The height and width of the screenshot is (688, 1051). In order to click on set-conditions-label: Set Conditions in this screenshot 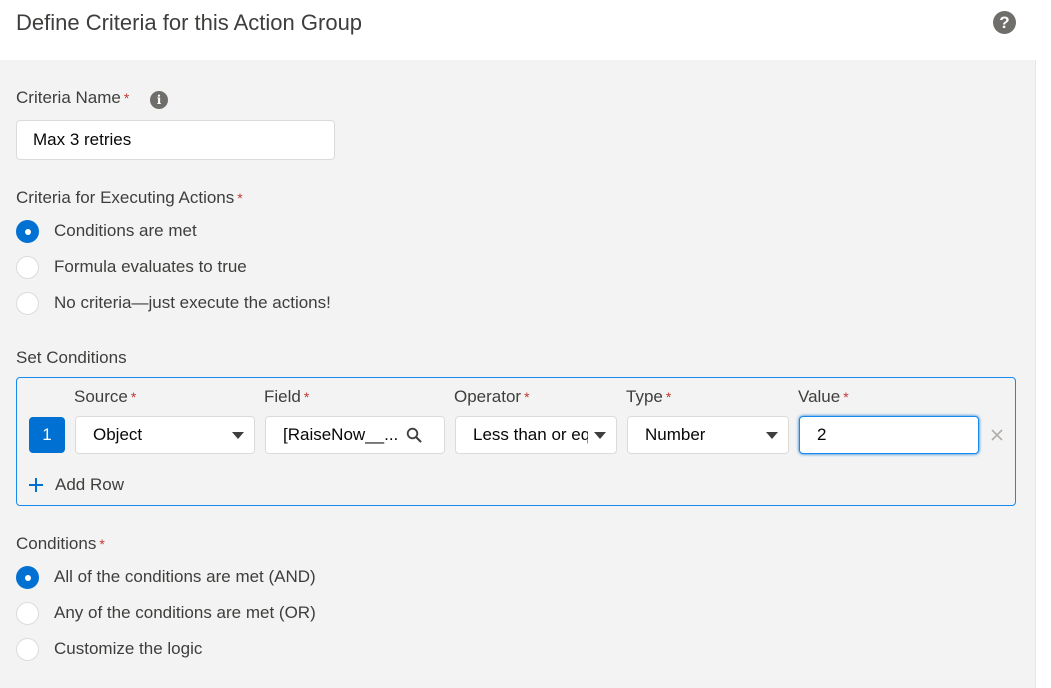, I will do `click(71, 357)`.